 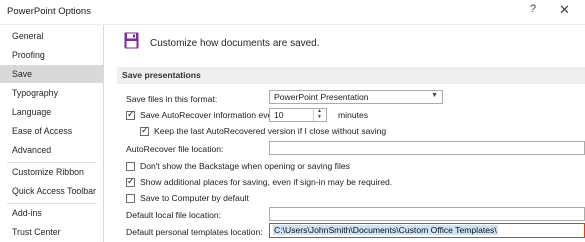 I want to click on default-local-input, so click(x=427, y=214).